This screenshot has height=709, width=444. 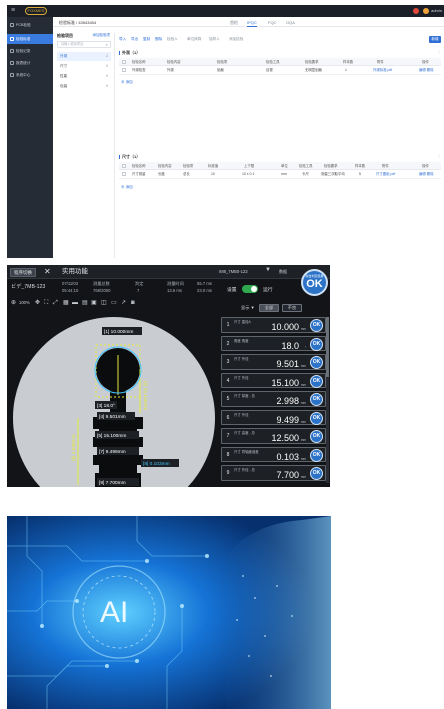 I want to click on result-unit: °, so click(x=305, y=347).